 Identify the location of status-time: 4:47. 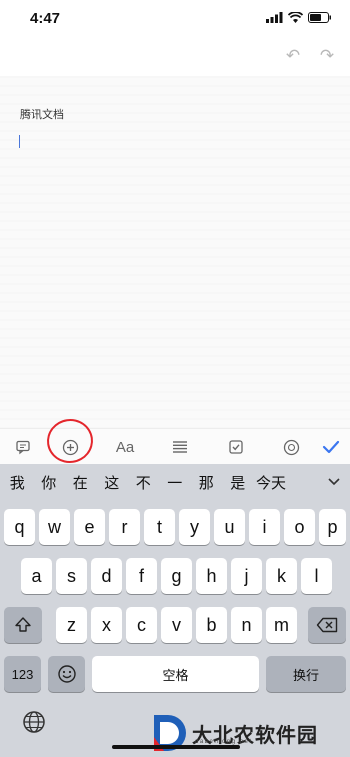
(45, 18).